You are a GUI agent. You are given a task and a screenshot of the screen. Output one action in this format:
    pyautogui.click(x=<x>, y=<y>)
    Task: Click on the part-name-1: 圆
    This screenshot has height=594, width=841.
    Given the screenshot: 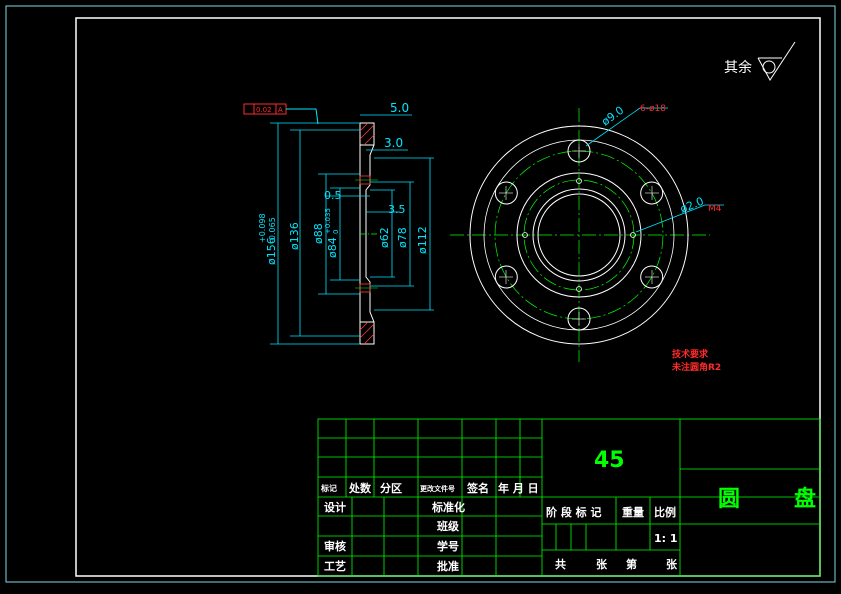 What is the action you would take?
    pyautogui.click(x=729, y=499)
    